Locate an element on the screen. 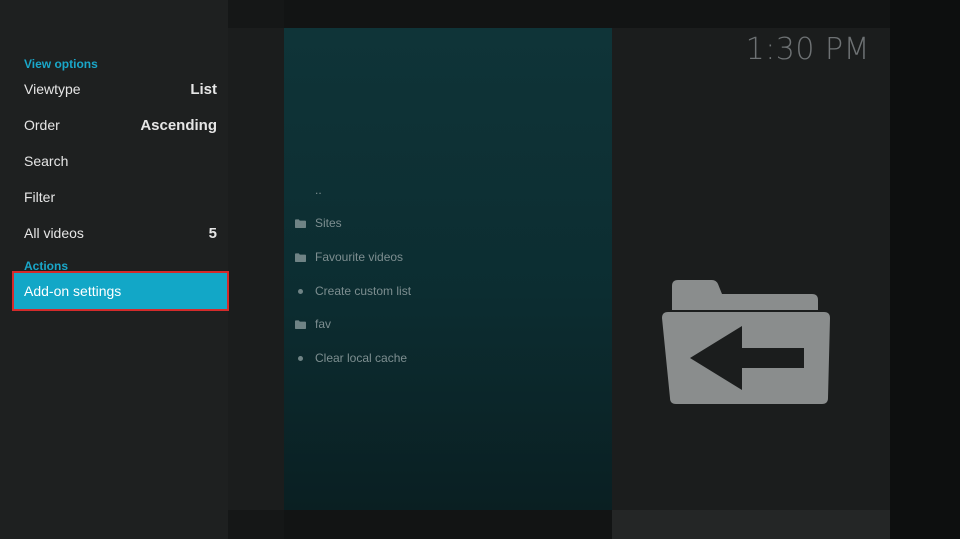 Image resolution: width=960 pixels, height=539 pixels. list-item-favourite-videos: Favourite videos is located at coordinates (348, 257).